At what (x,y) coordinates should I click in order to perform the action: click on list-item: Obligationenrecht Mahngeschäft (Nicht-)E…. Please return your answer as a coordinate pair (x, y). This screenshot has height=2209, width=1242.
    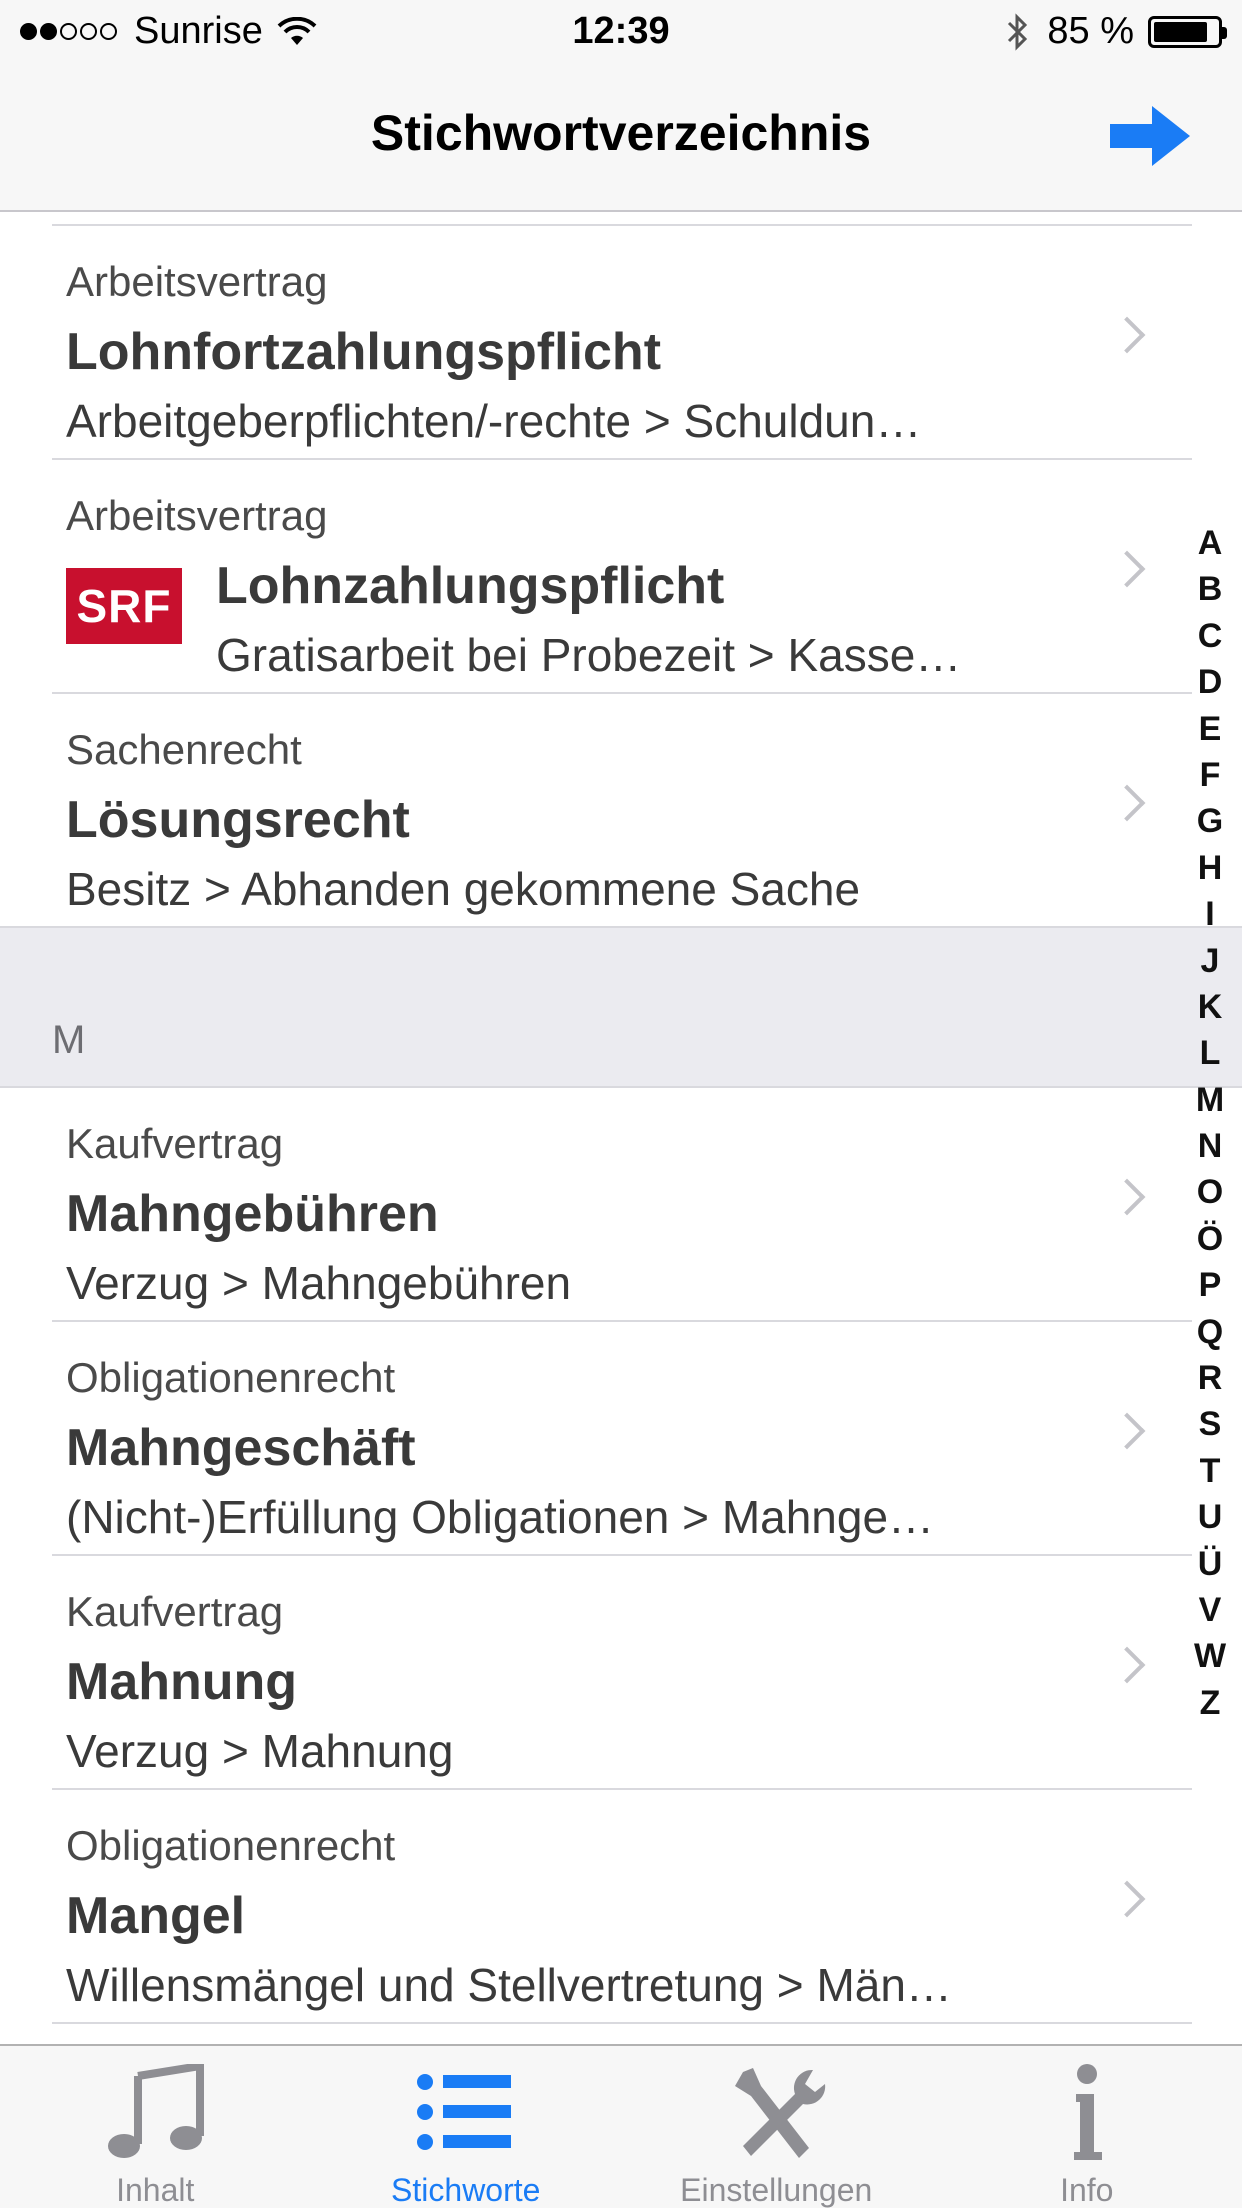
    Looking at the image, I should click on (622, 1439).